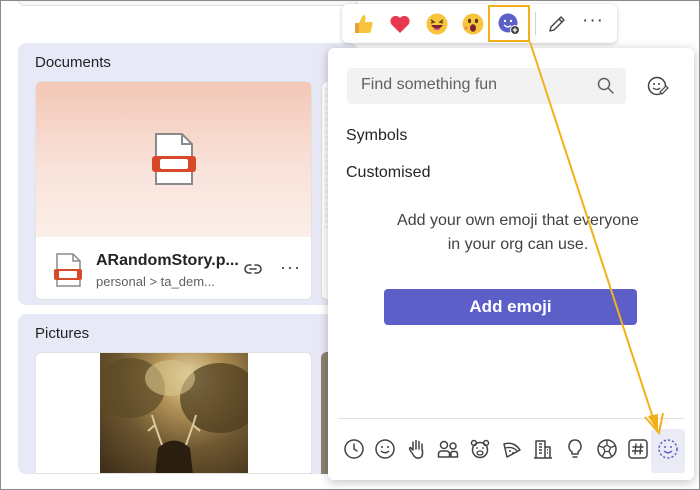  I want to click on divider, so click(535, 23).